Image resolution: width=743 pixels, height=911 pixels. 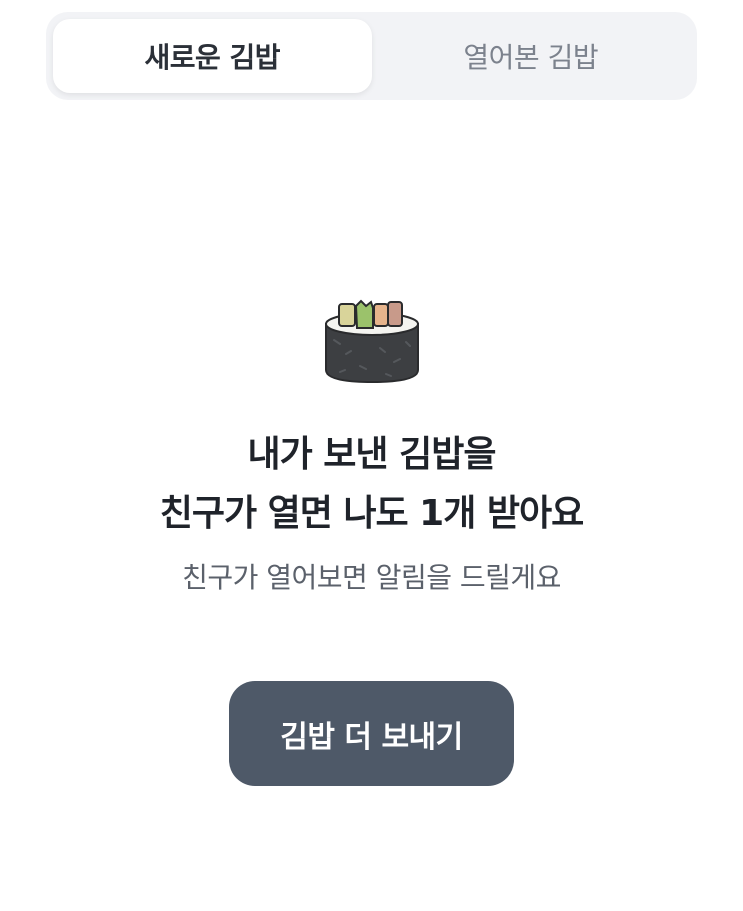 What do you see at coordinates (371, 577) in the screenshot?
I see `notification-subtext: 친구가 열어보면 알림을 드릴게요` at bounding box center [371, 577].